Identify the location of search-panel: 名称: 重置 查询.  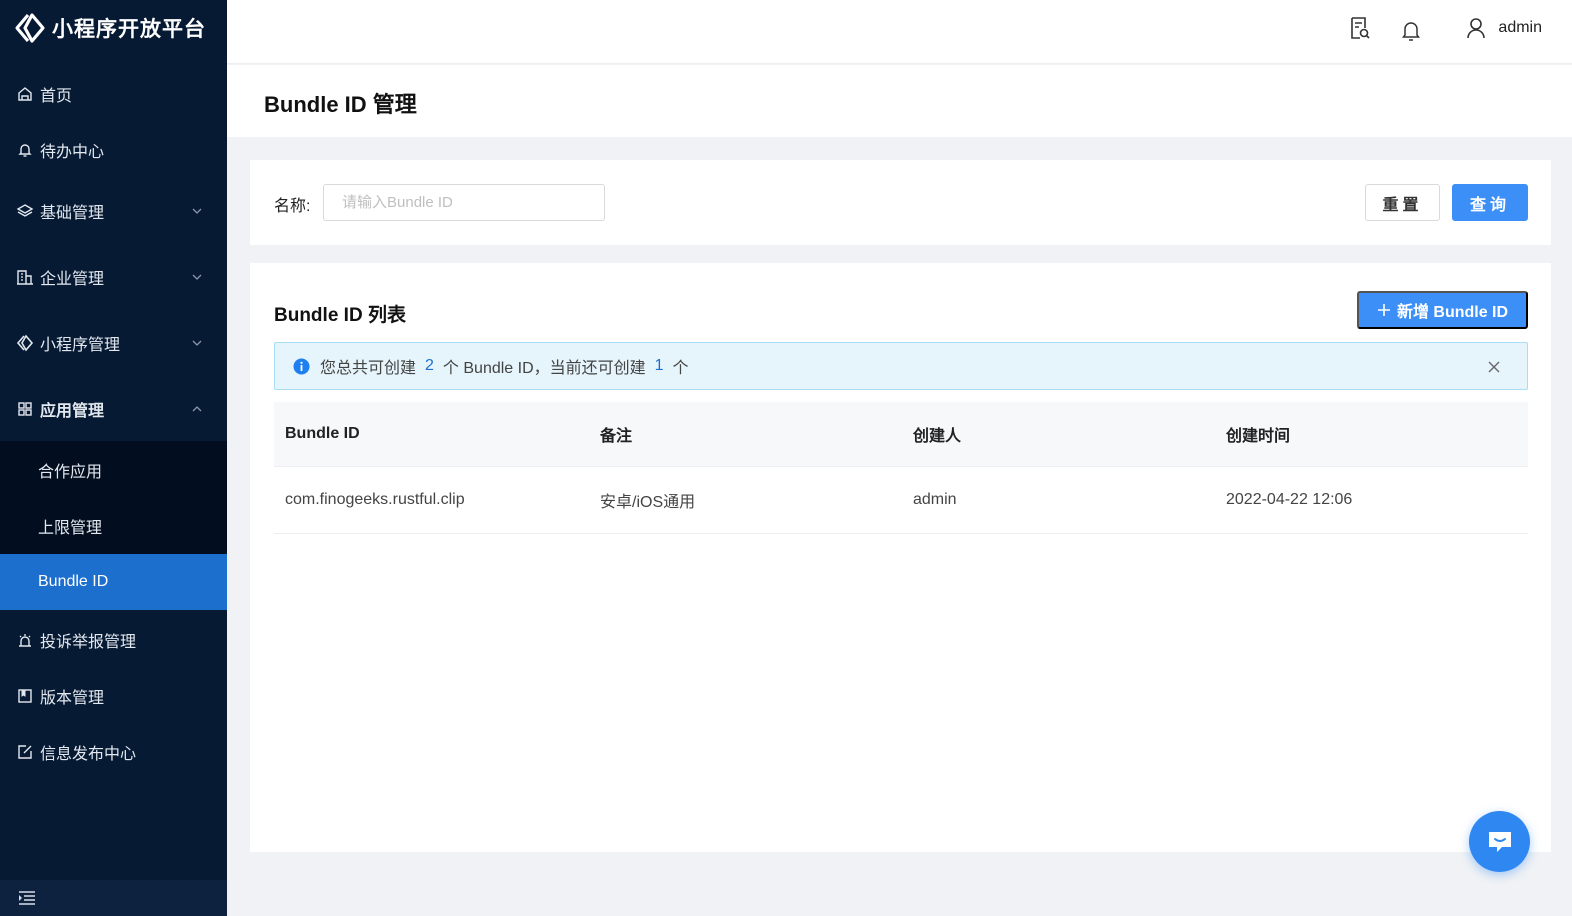
(900, 202).